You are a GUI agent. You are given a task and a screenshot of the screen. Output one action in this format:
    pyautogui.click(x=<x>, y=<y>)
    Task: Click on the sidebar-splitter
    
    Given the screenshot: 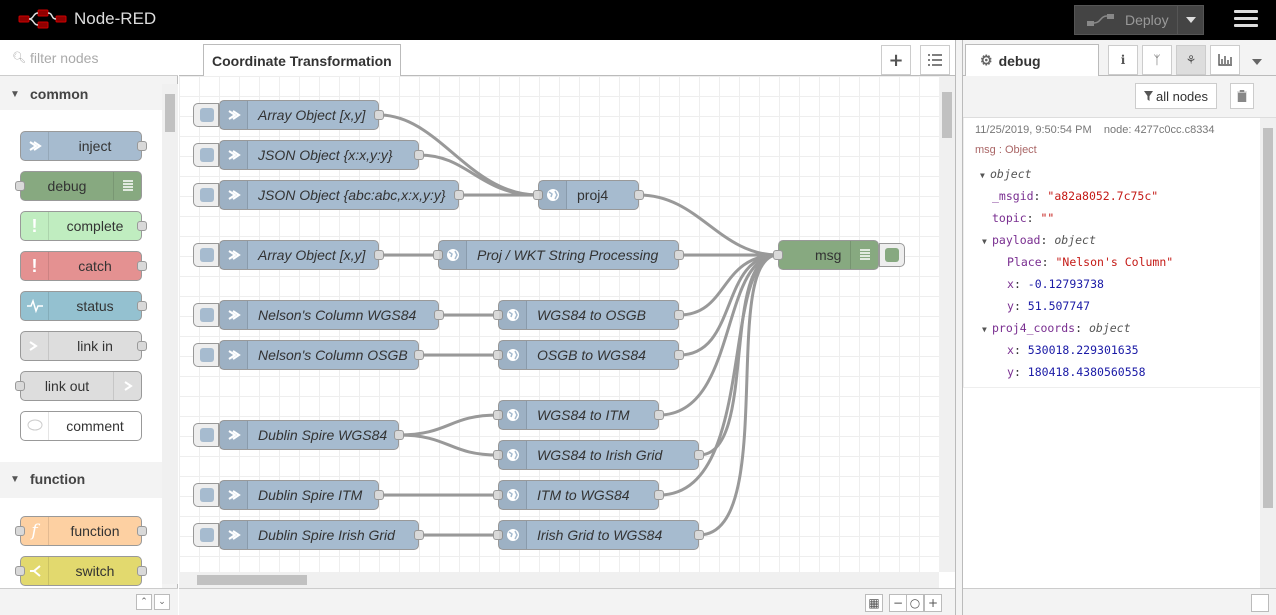 What is the action you would take?
    pyautogui.click(x=959, y=327)
    